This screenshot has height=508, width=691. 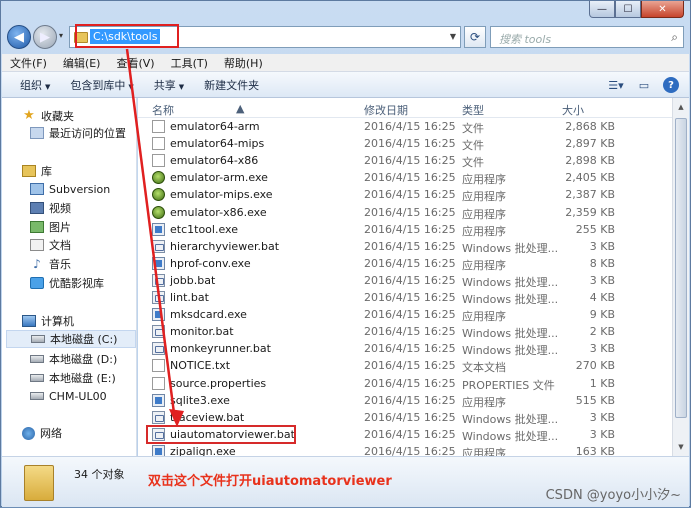 What do you see at coordinates (73, 359) in the screenshot?
I see `nav-drive-d: 本地磁盘 (D:)` at bounding box center [73, 359].